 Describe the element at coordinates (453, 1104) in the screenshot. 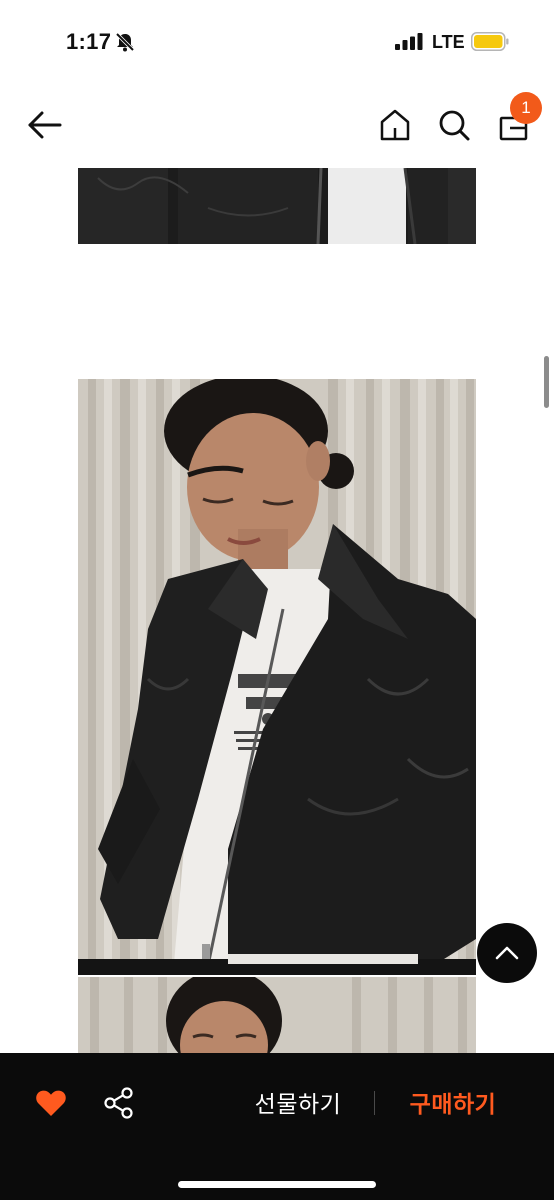

I see `buy-button: 구매하기` at that location.